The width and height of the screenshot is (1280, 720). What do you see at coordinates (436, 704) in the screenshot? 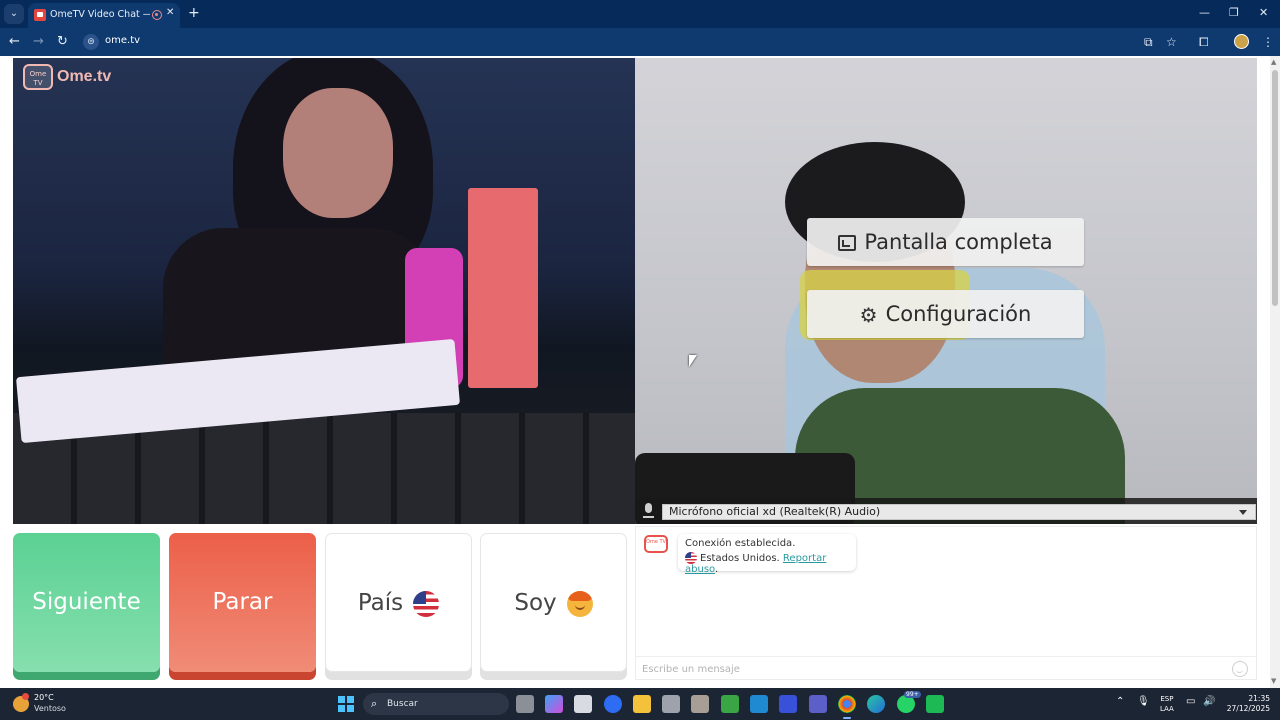
I see `taskbar-search: ⌕ Buscar` at bounding box center [436, 704].